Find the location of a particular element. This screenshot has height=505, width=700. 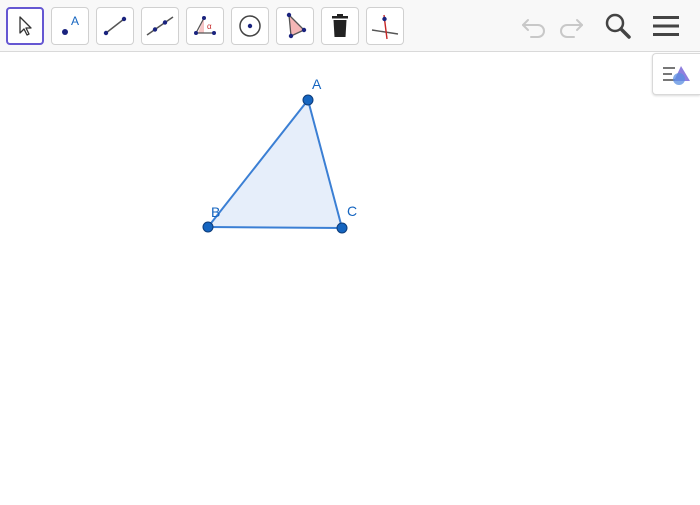

angle-tool-button: α is located at coordinates (205, 26).